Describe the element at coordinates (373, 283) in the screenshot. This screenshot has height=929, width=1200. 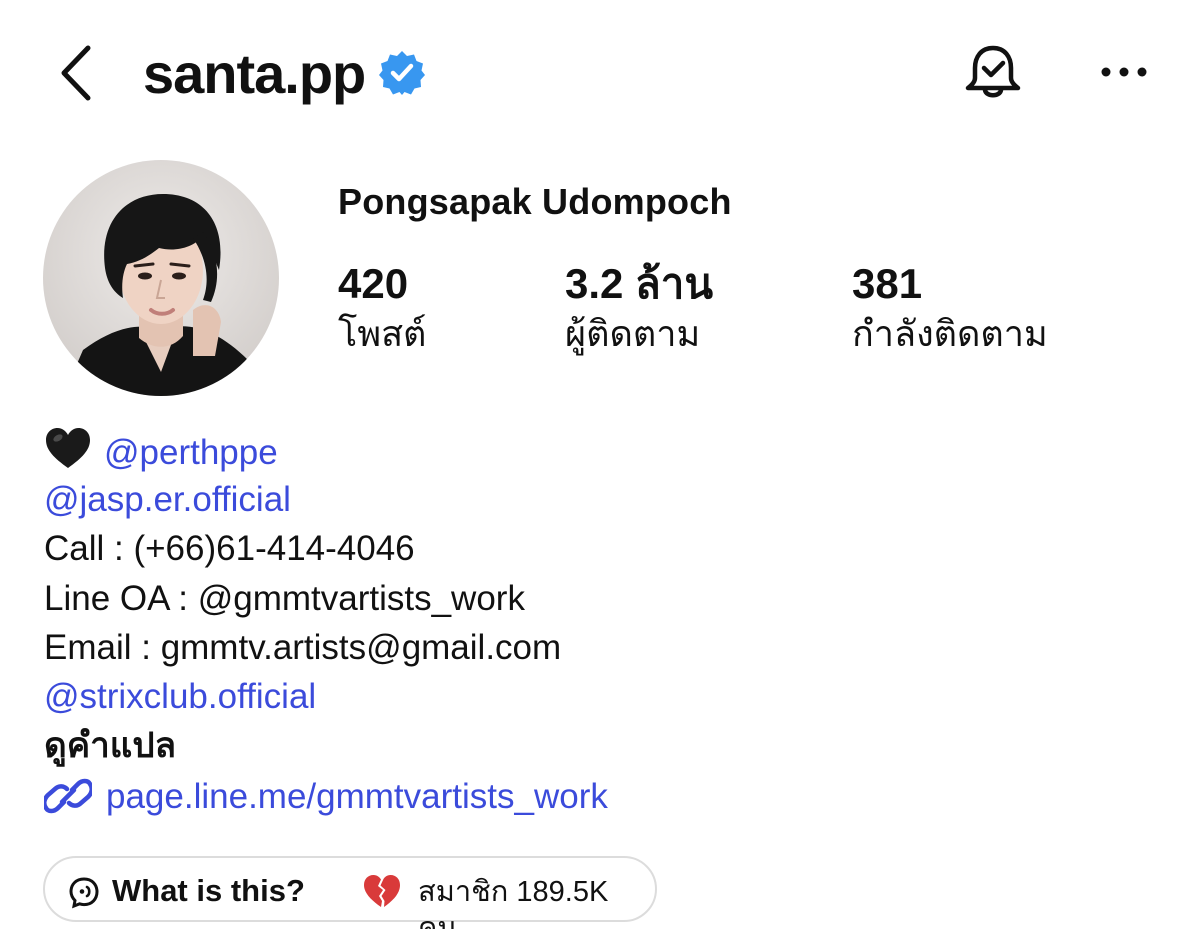
I see `posts-value: 420` at that location.